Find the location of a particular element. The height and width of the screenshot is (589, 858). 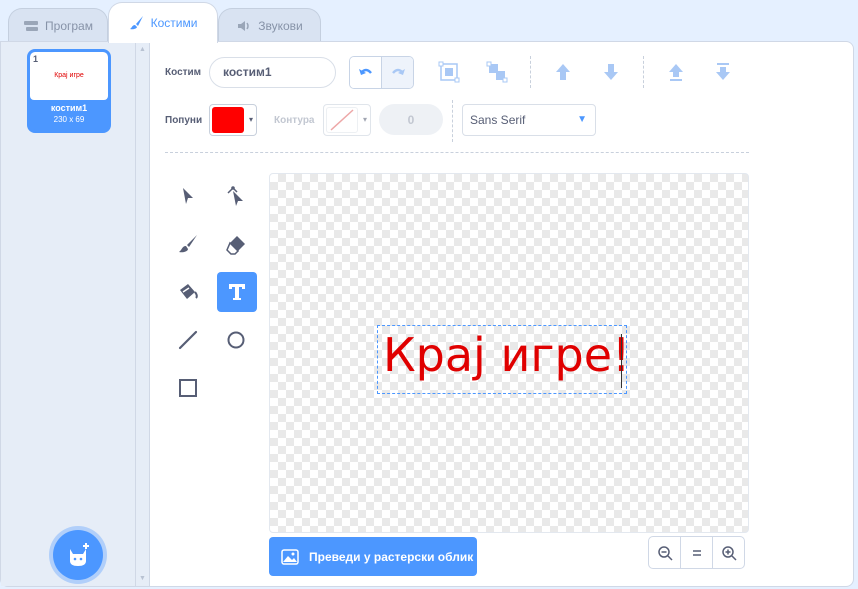

circle-tool is located at coordinates (236, 340).